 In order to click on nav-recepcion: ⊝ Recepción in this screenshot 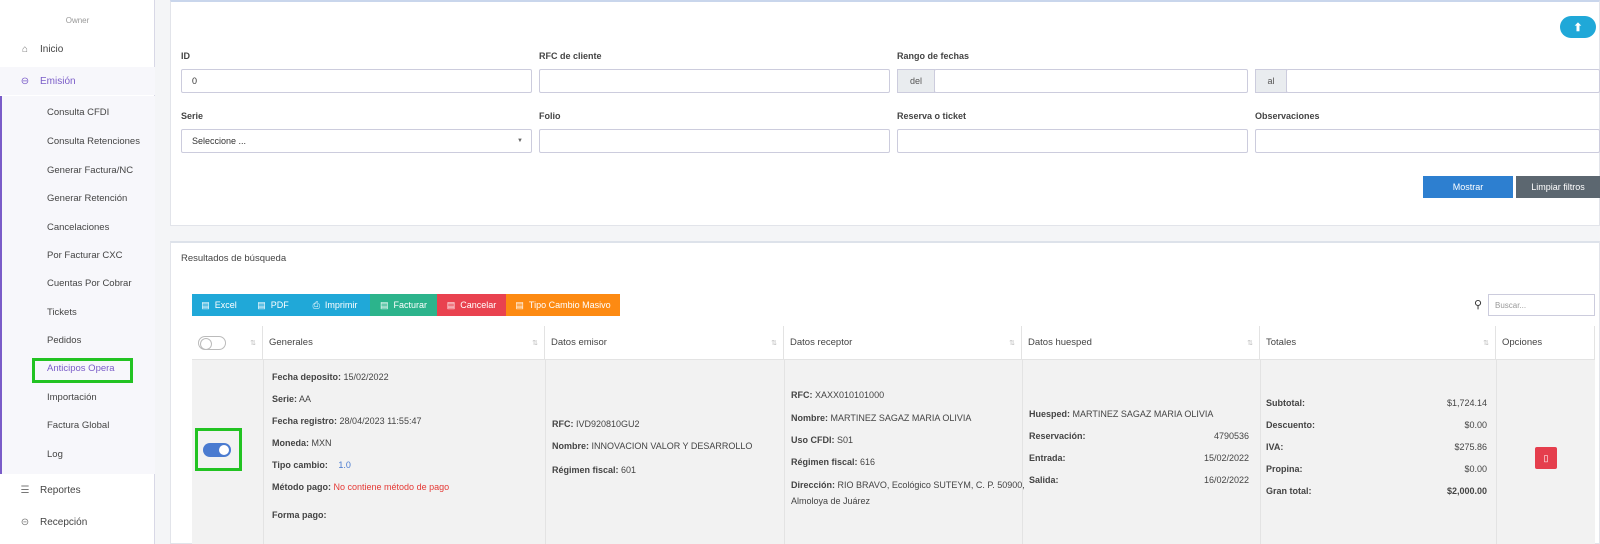, I will do `click(77, 522)`.